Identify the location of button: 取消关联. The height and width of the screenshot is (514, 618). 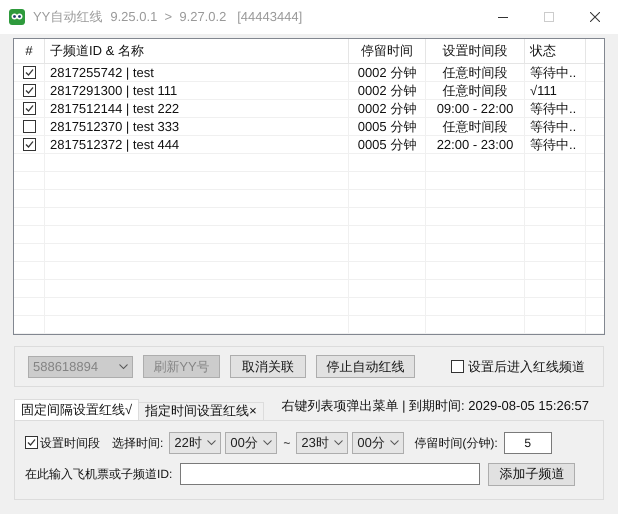
(268, 366).